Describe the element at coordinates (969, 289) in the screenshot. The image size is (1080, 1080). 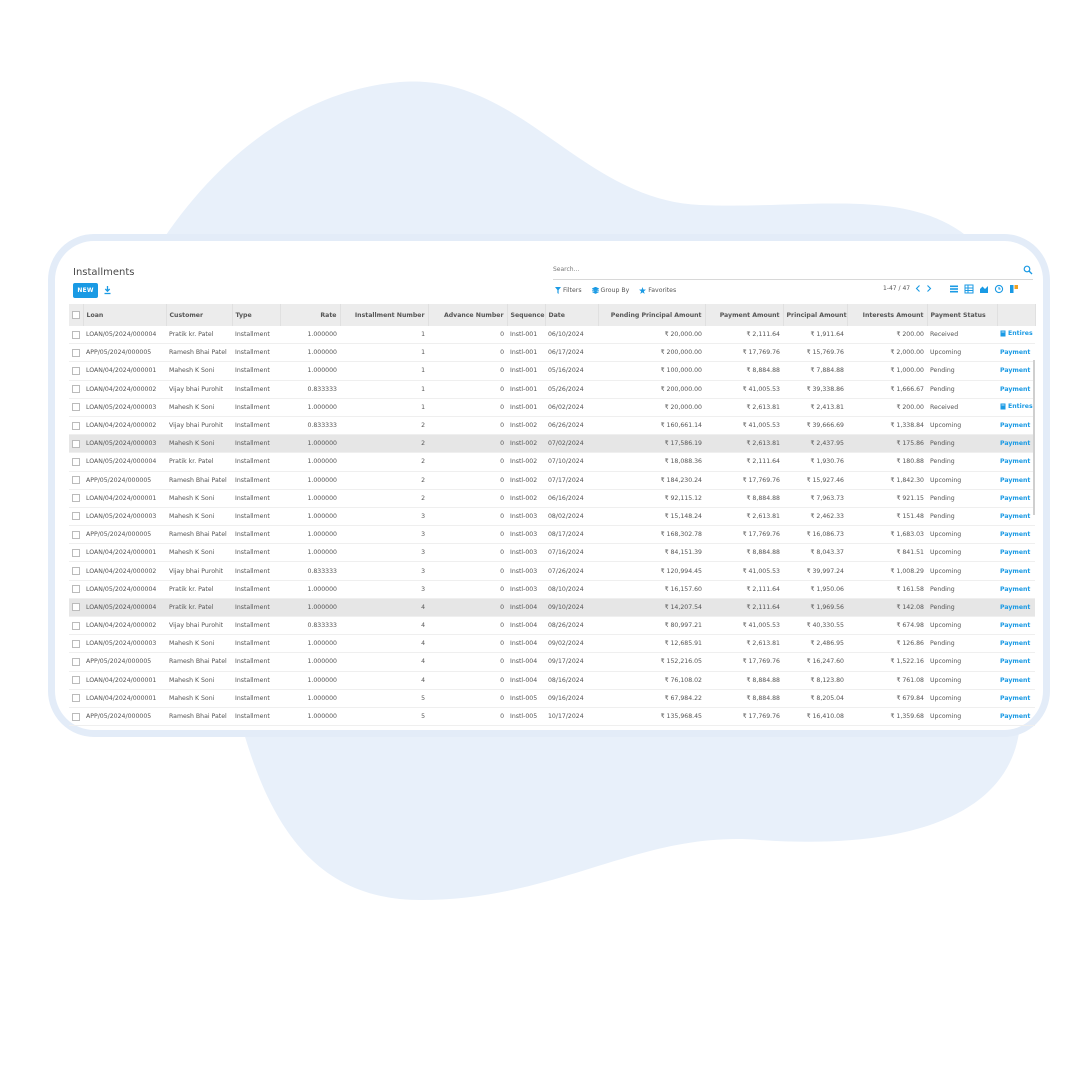
I see `pivot-view-icon` at that location.